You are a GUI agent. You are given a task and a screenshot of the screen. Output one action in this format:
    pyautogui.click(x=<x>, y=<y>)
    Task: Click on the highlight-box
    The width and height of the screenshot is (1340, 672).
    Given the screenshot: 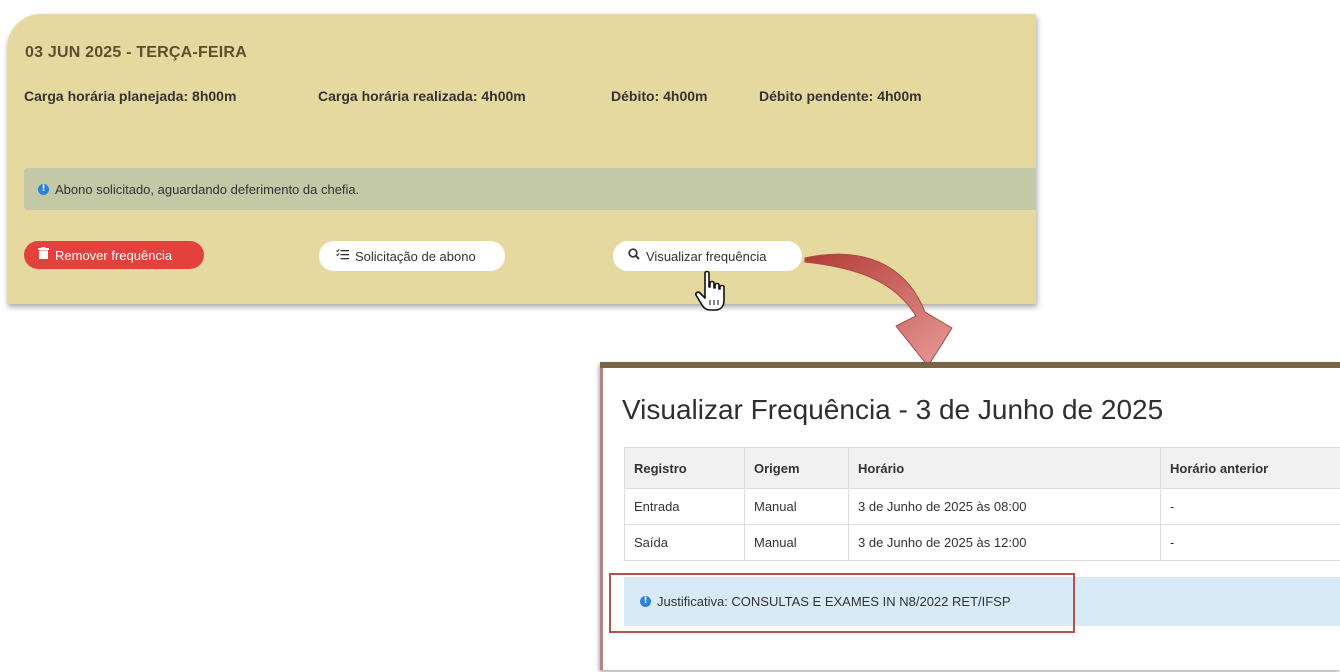 What is the action you would take?
    pyautogui.click(x=842, y=603)
    